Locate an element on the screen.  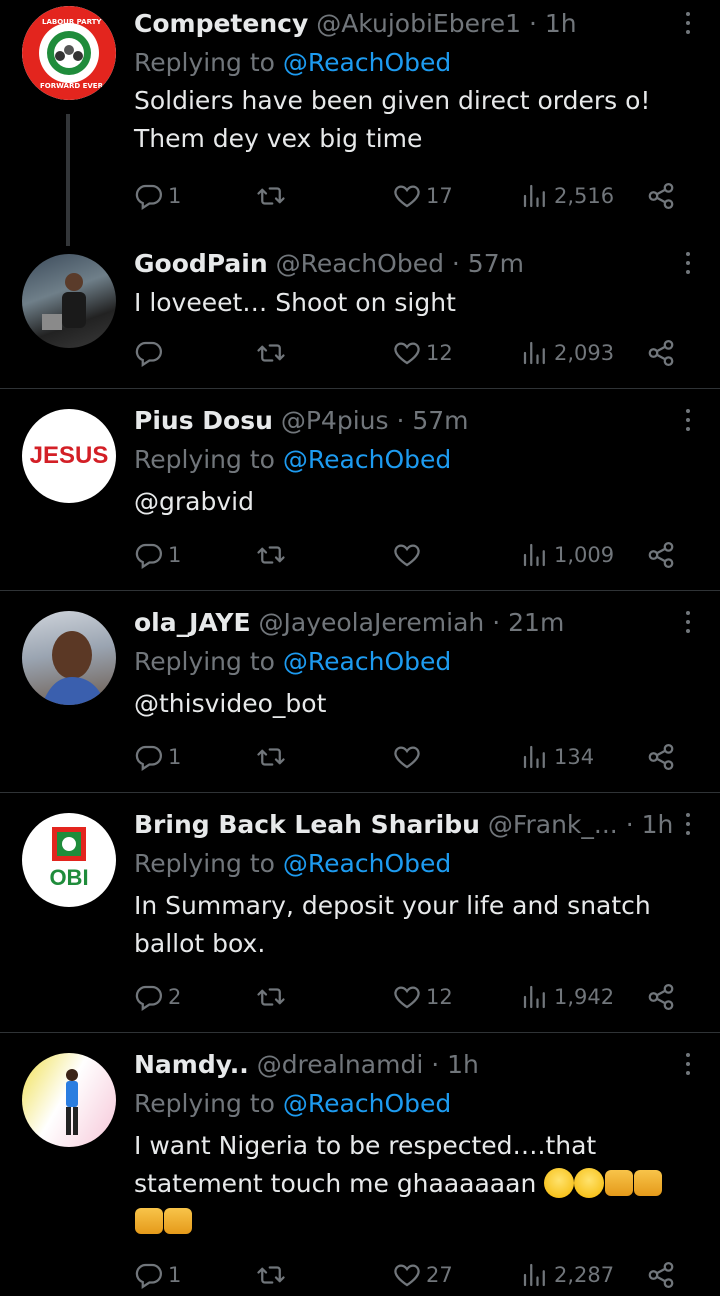
tweet-header: Namdy.. @drealnamdi · 1h is located at coordinates (409, 1065).